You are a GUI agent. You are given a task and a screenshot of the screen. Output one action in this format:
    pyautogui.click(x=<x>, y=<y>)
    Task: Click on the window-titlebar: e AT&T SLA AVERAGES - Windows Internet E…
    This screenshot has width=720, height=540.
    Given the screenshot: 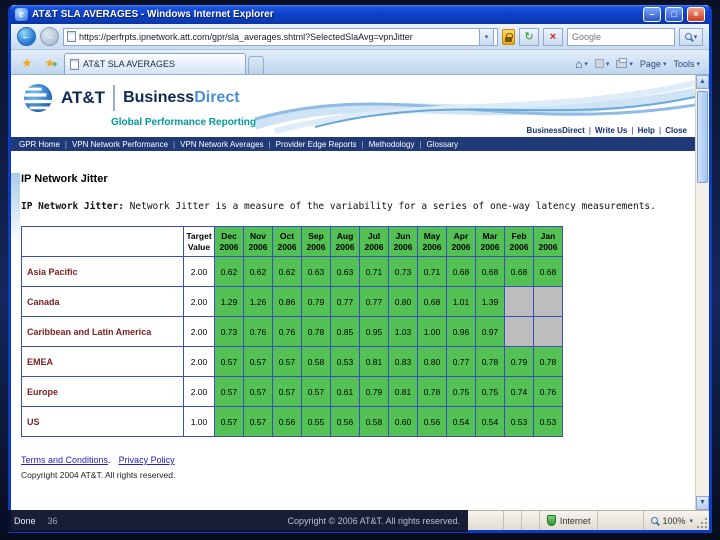 What is the action you would take?
    pyautogui.click(x=360, y=14)
    